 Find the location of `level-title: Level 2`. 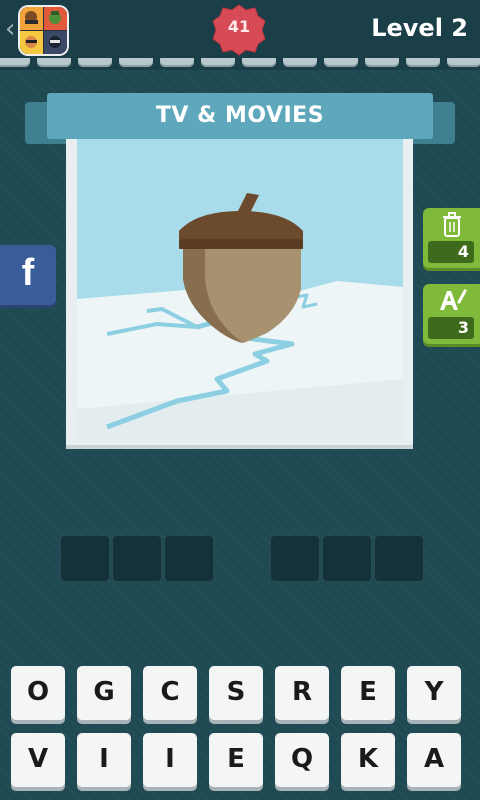

level-title: Level 2 is located at coordinates (419, 28).